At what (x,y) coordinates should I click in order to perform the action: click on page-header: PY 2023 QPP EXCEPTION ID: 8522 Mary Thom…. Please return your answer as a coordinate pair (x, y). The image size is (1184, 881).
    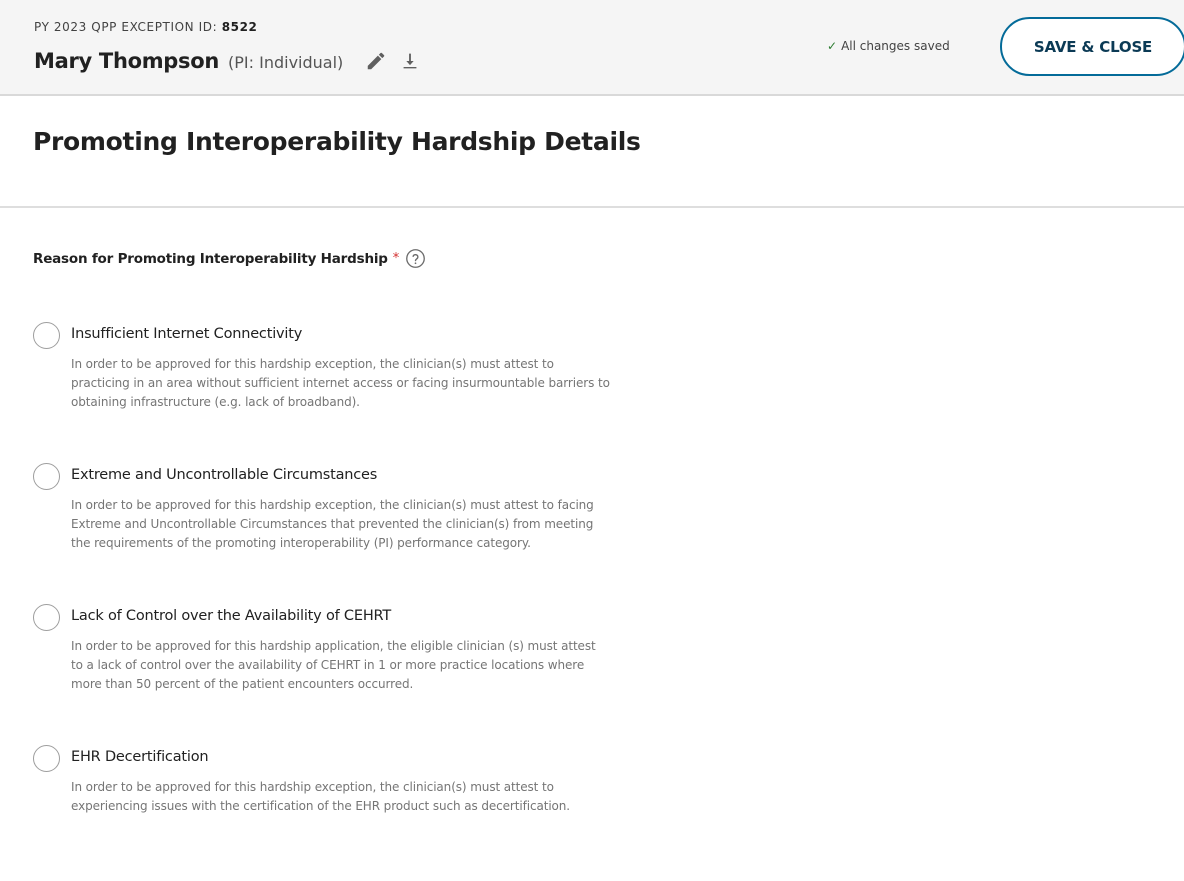
    Looking at the image, I should click on (592, 48).